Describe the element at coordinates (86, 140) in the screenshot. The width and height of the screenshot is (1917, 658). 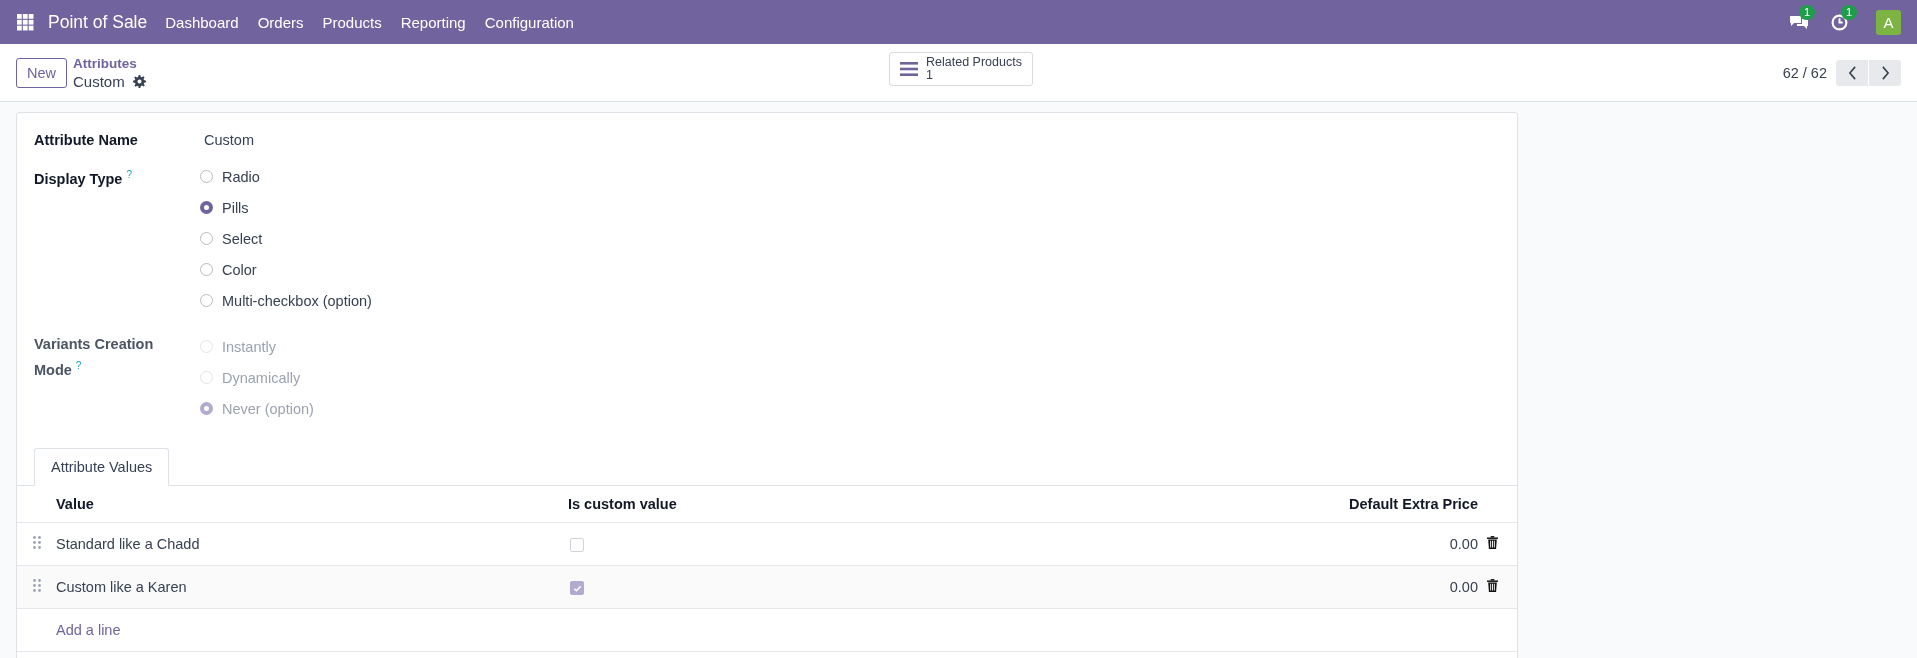
I see `field-label: Attribute Name` at that location.